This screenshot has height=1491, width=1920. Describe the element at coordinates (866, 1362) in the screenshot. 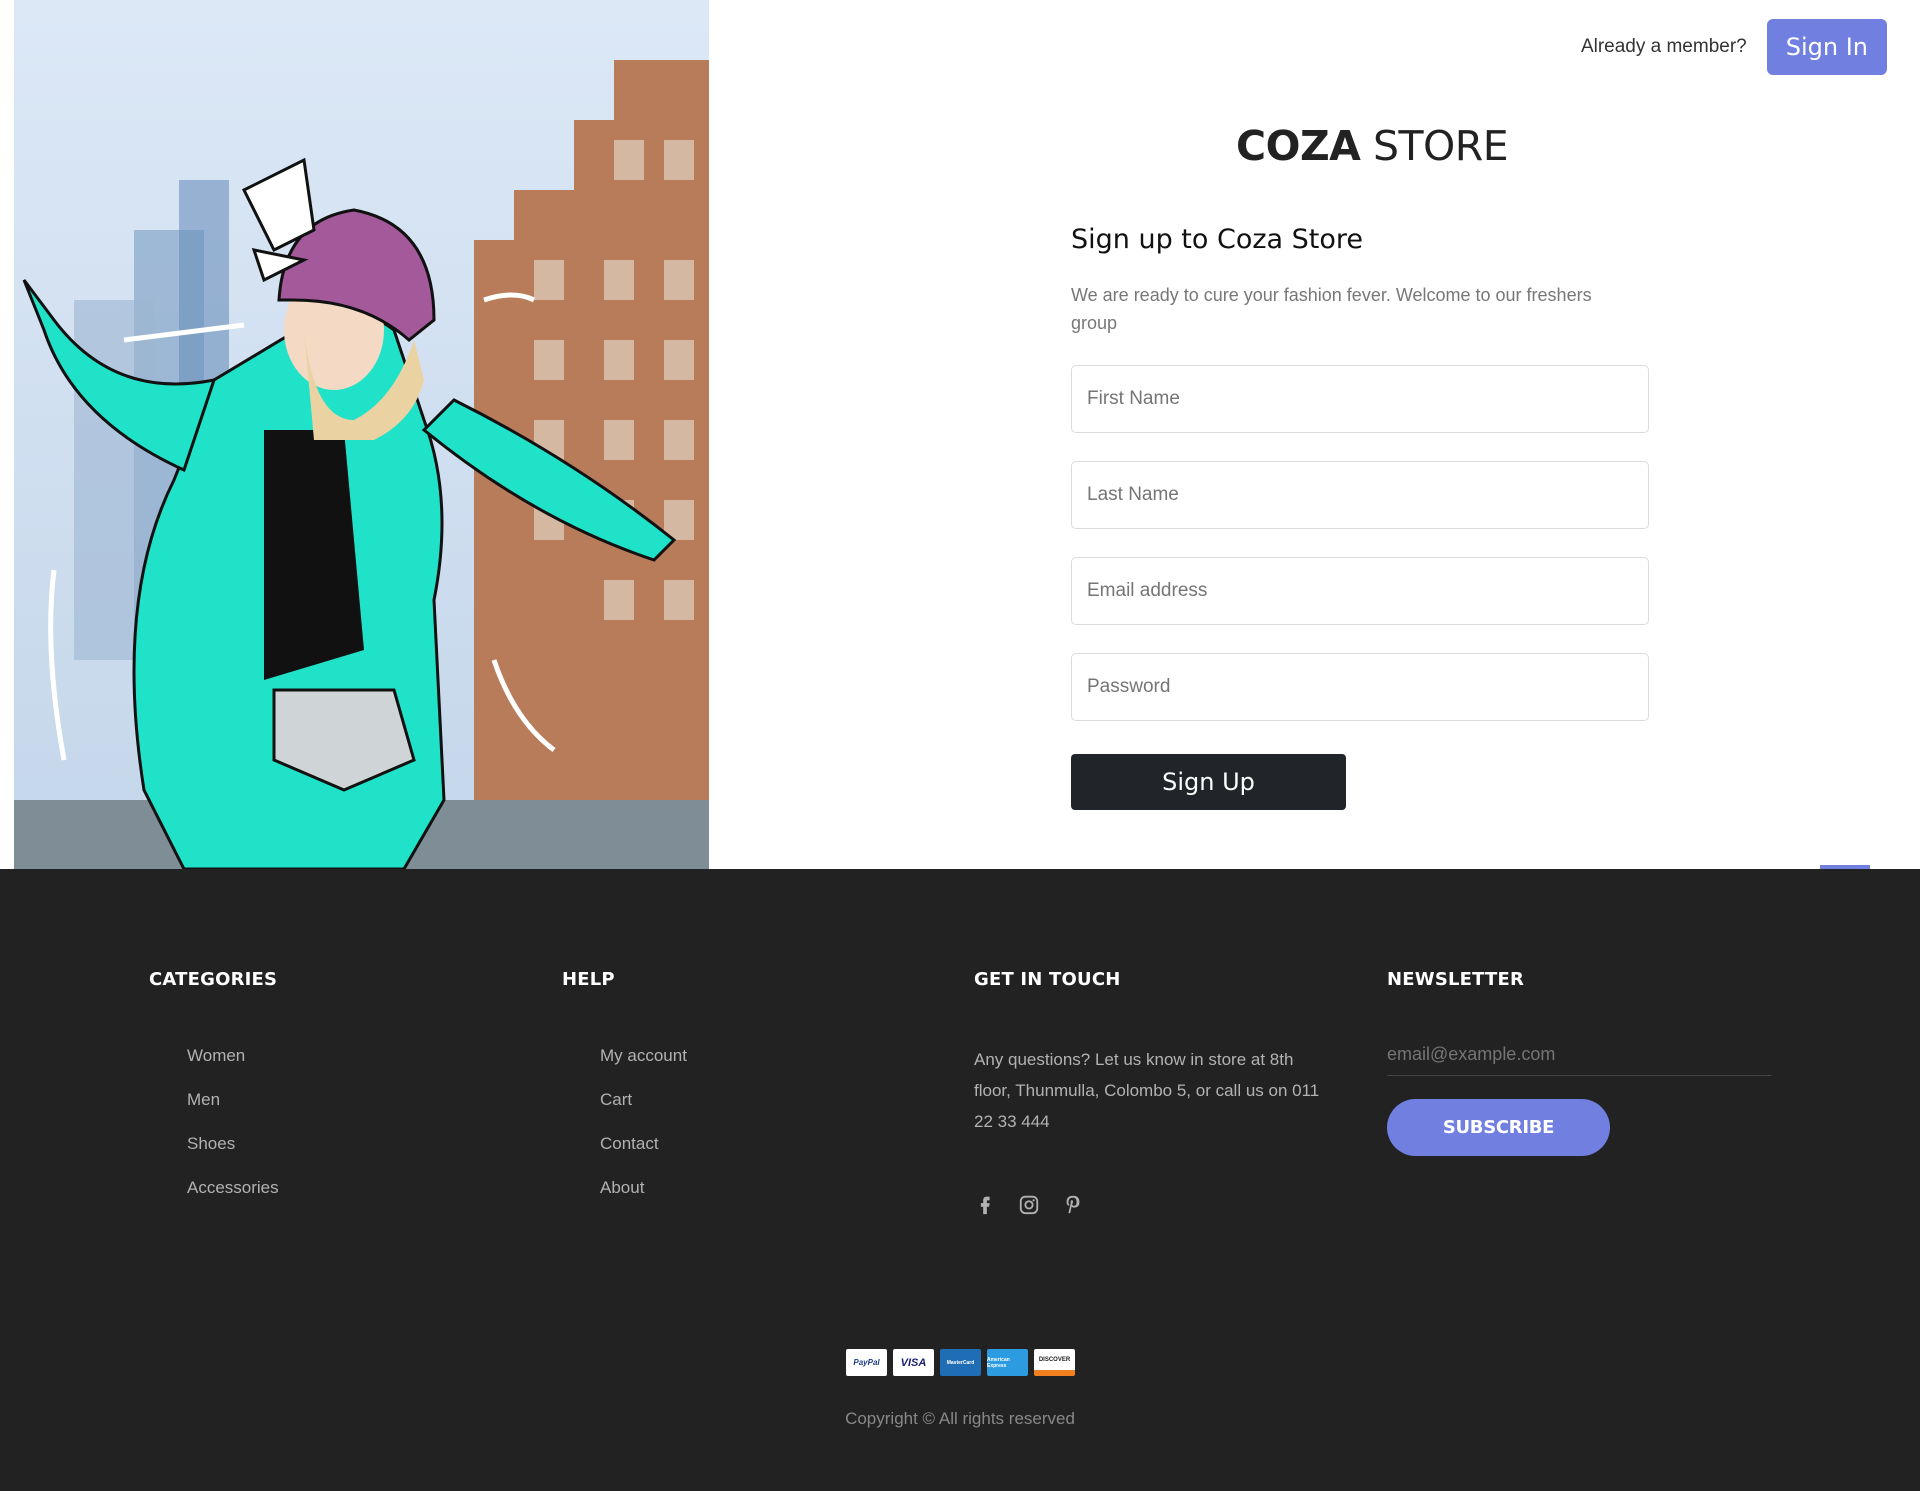

I see `paypal-card-icon: PayPal` at that location.